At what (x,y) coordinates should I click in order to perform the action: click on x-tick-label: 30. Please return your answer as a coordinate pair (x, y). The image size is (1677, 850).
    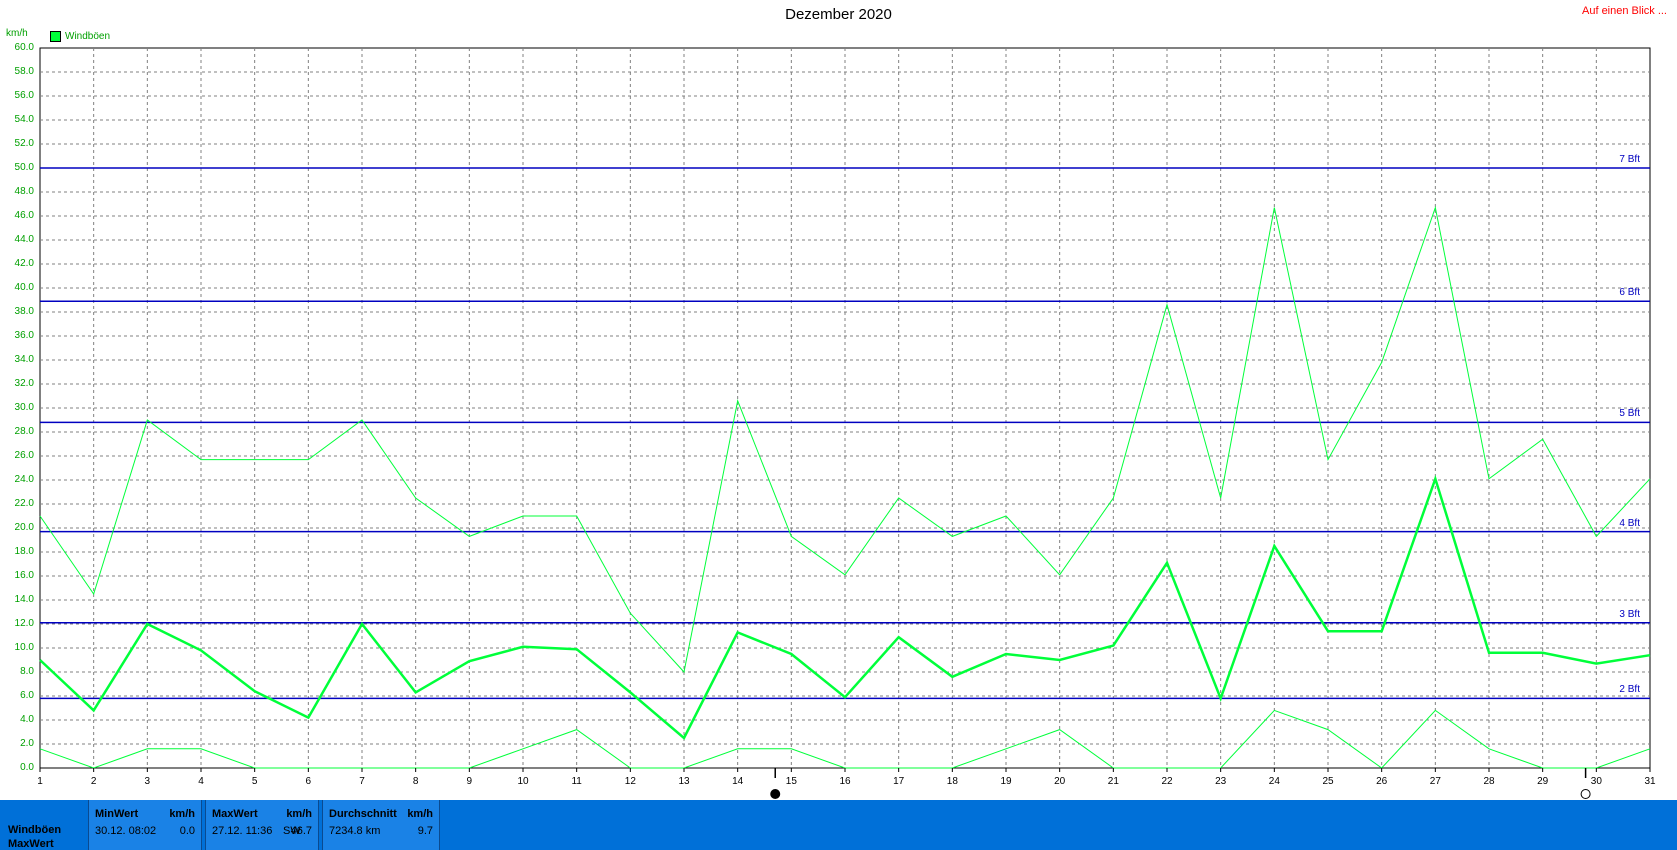
    Looking at the image, I should click on (1596, 781).